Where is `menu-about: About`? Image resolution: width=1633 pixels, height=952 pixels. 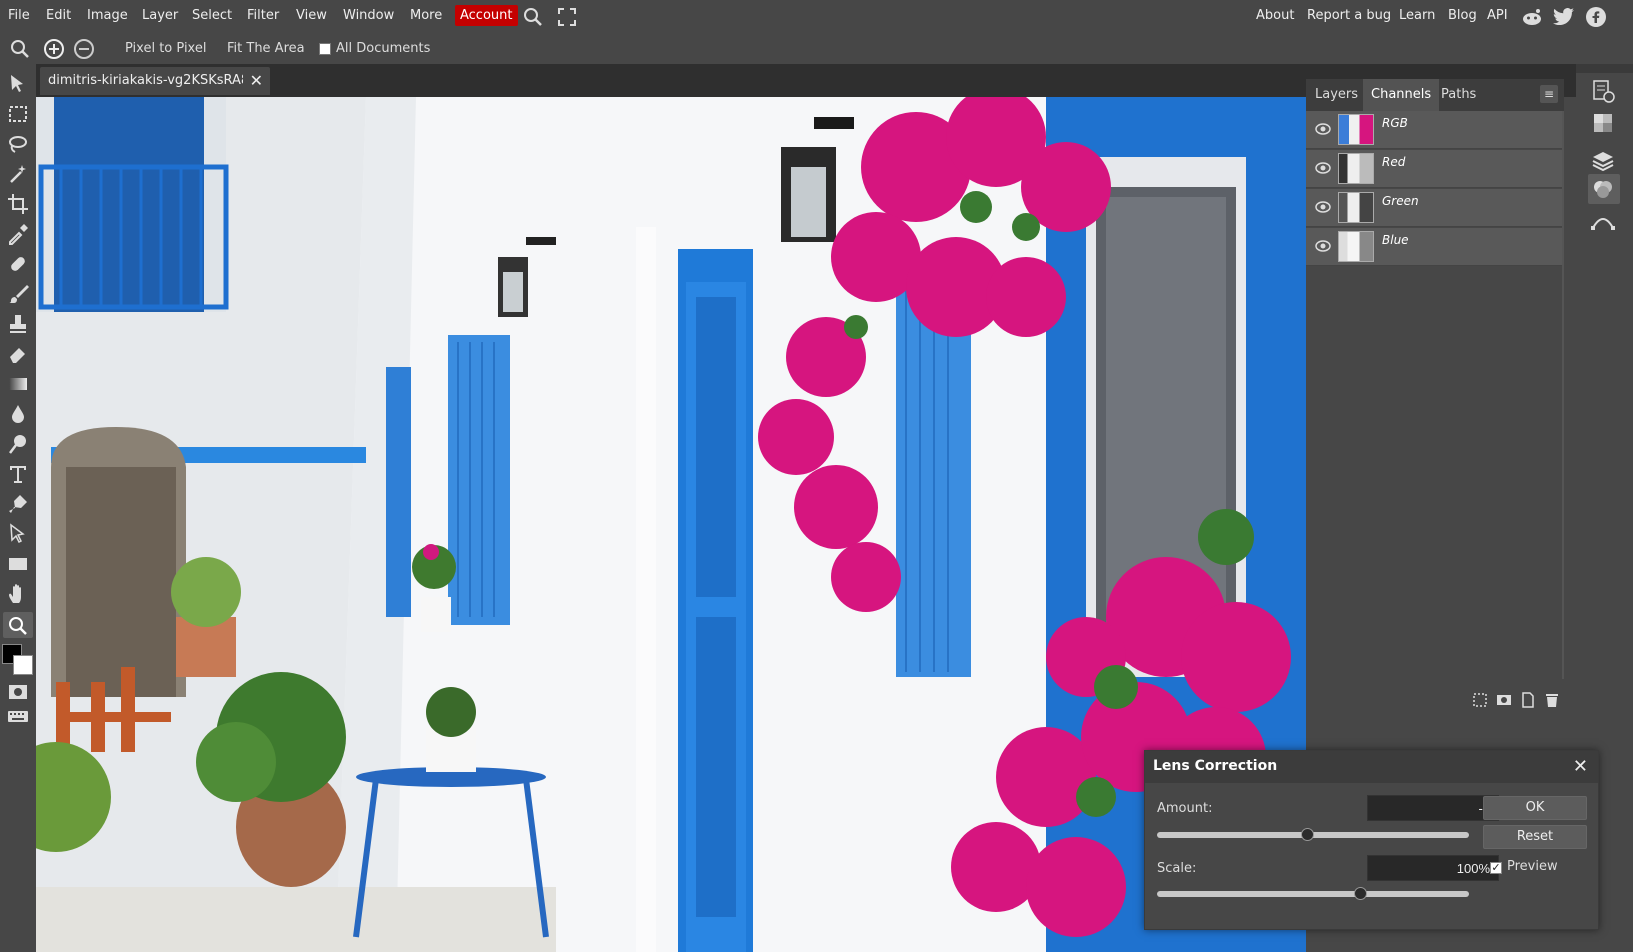
menu-about: About is located at coordinates (1275, 15).